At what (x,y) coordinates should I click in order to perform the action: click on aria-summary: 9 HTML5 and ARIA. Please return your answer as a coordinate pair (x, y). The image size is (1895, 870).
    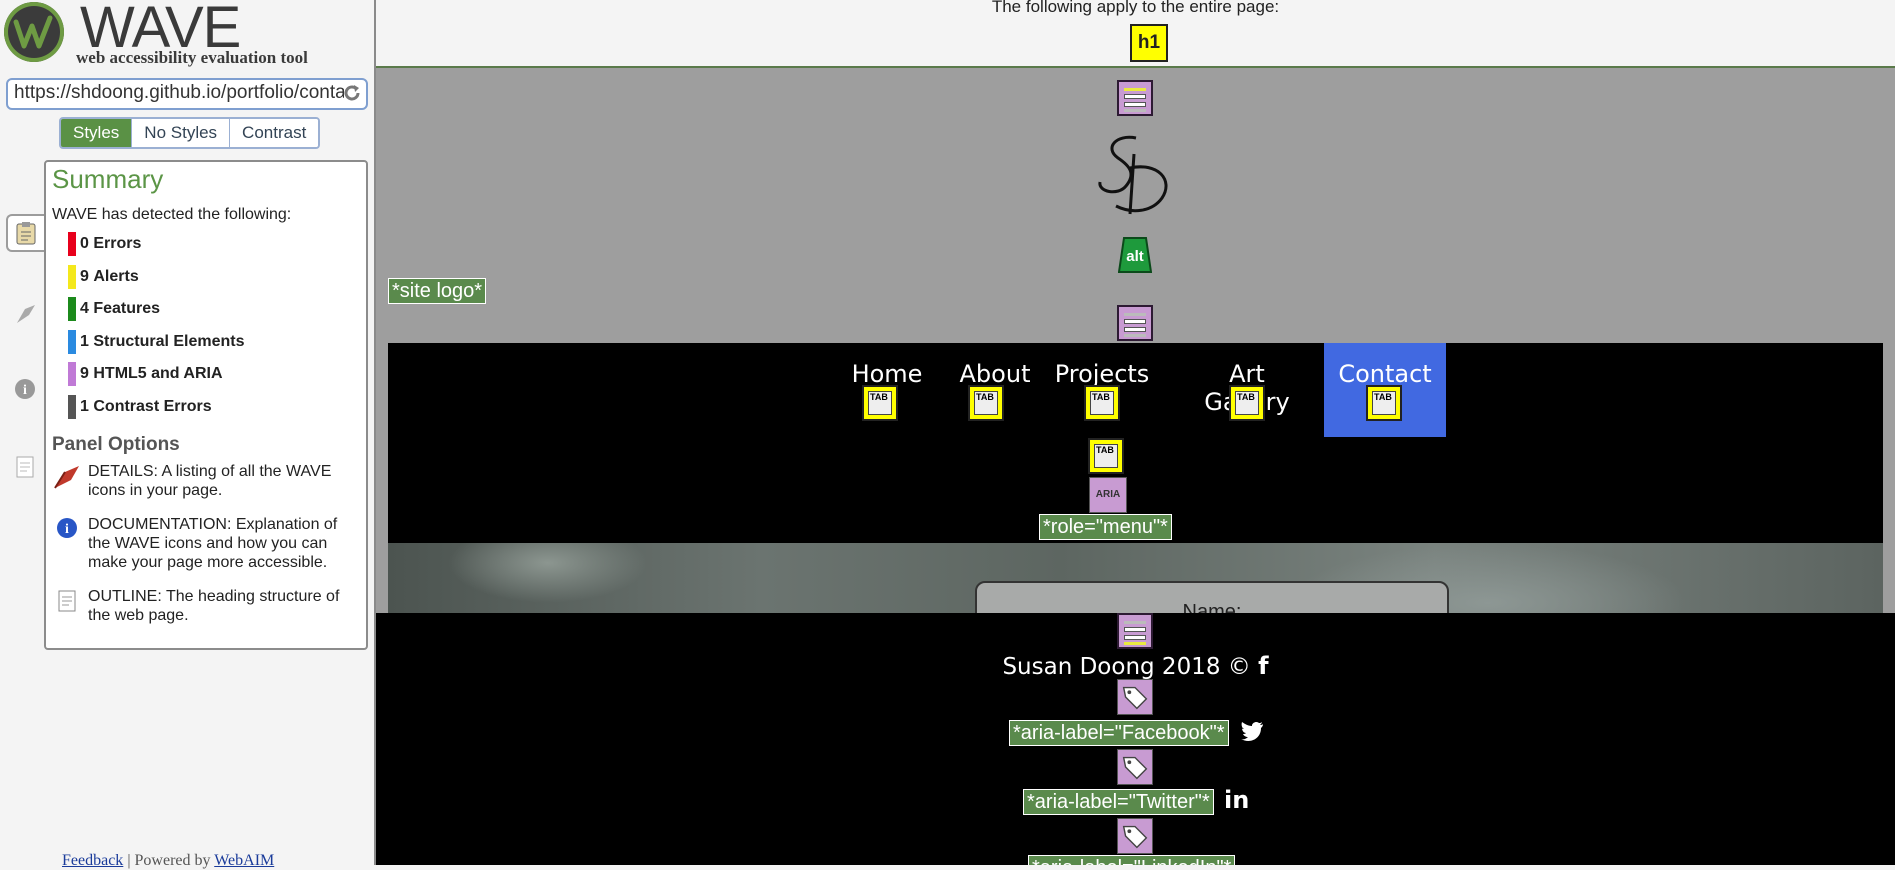
    Looking at the image, I should click on (156, 378).